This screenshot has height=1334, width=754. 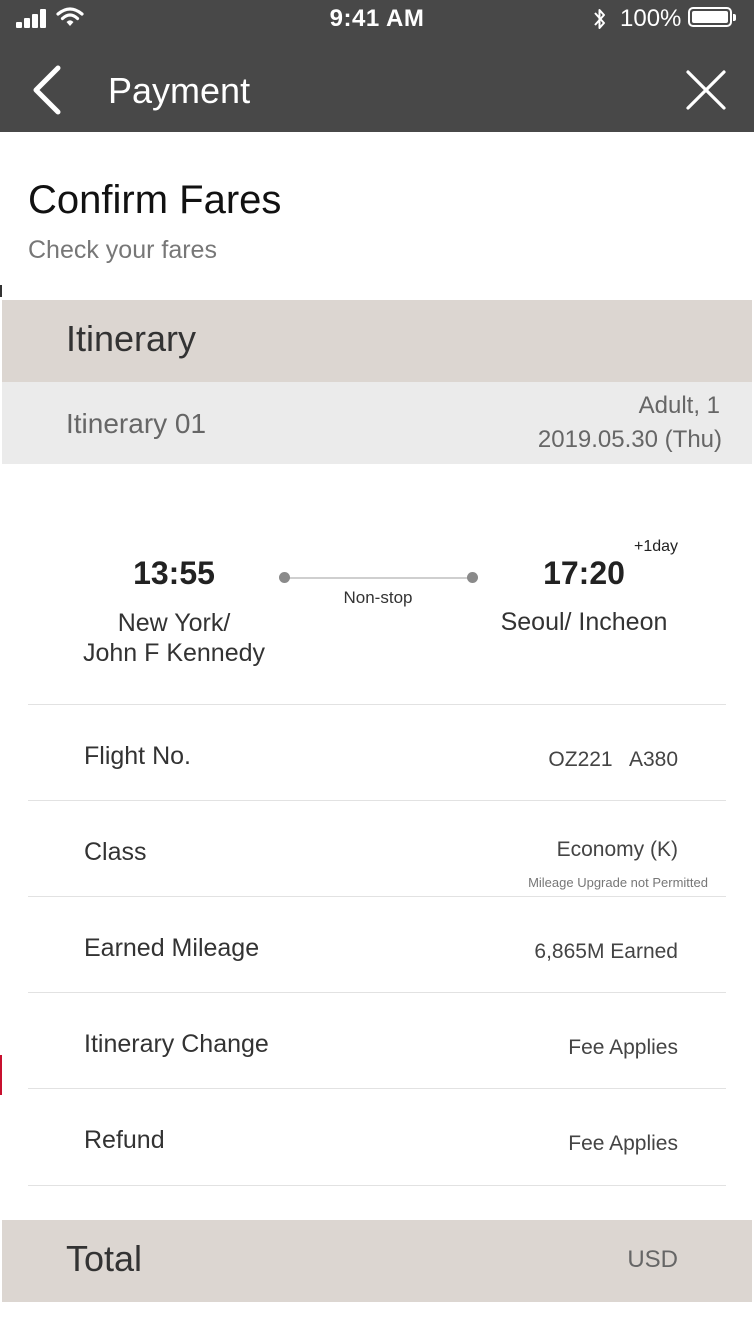 What do you see at coordinates (115, 852) in the screenshot?
I see `detail-label: Class` at bounding box center [115, 852].